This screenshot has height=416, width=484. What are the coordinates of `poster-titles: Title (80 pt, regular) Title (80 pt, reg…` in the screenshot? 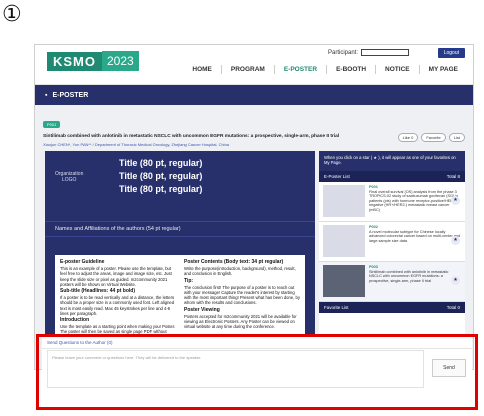 It's located at (160, 176).